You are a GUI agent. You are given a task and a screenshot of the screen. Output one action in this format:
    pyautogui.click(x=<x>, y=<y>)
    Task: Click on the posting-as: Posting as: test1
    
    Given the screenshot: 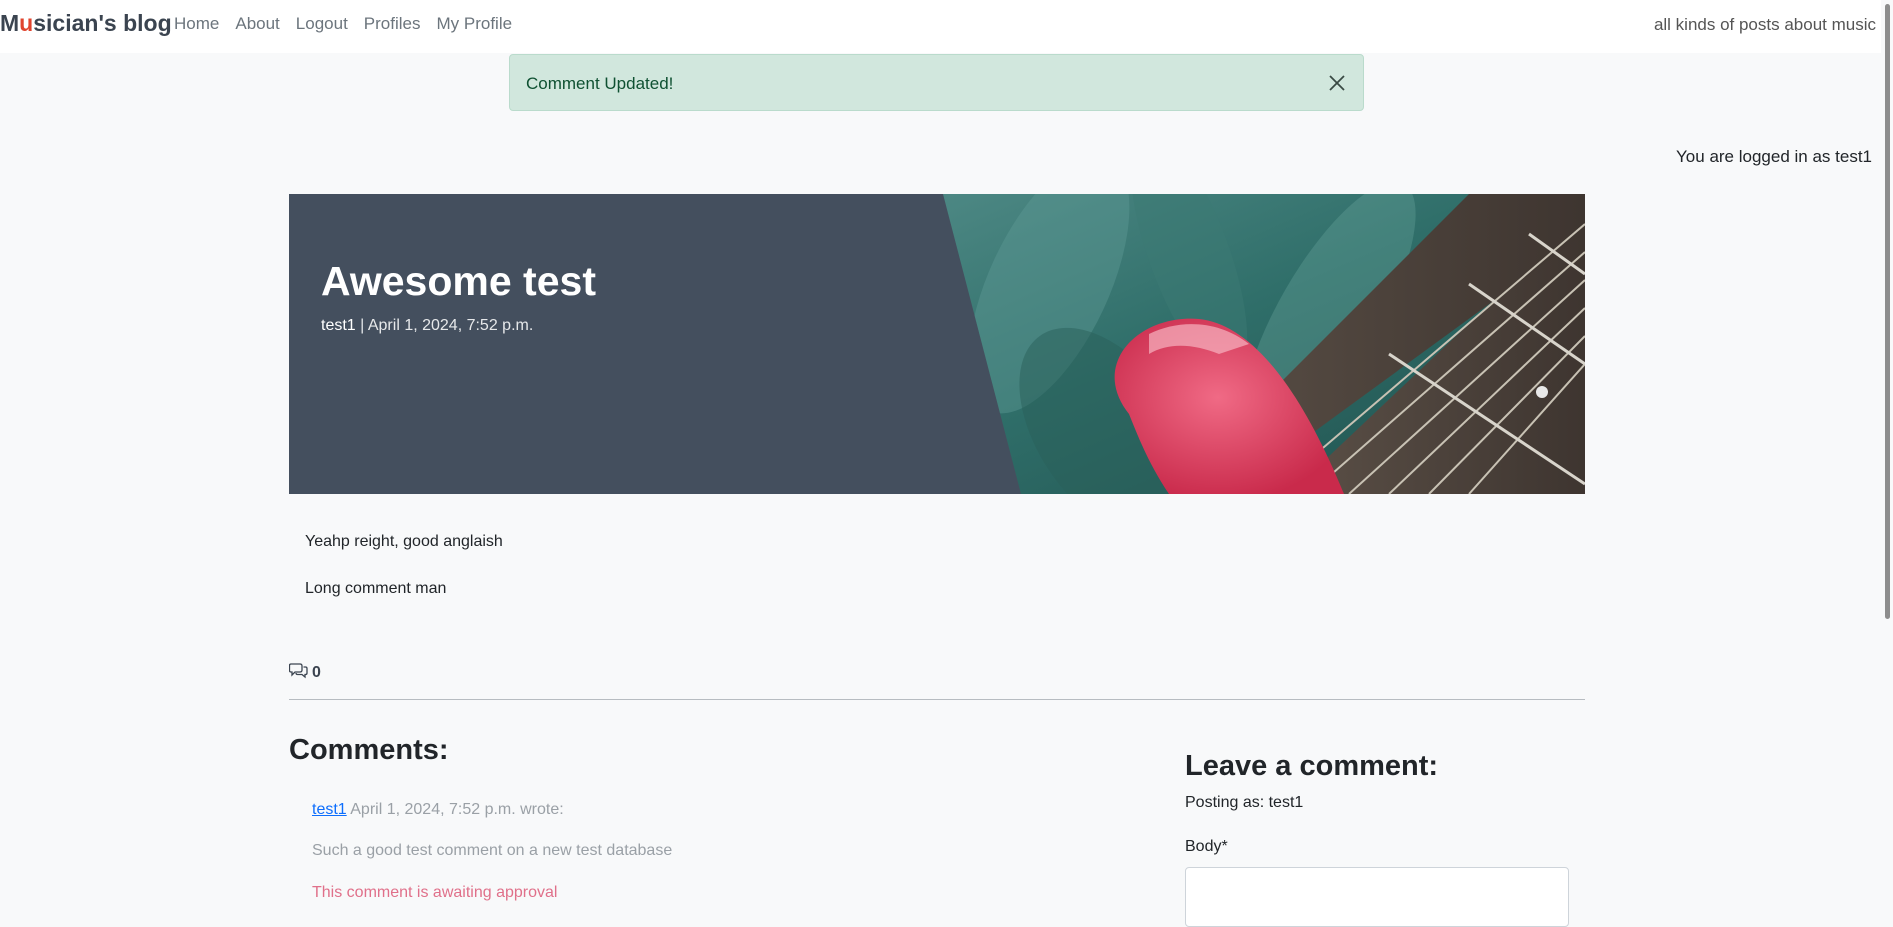 What is the action you would take?
    pyautogui.click(x=1244, y=802)
    